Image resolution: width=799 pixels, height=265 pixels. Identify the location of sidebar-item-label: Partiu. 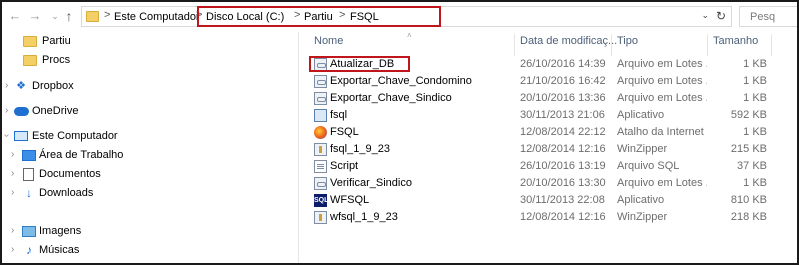
(56, 41).